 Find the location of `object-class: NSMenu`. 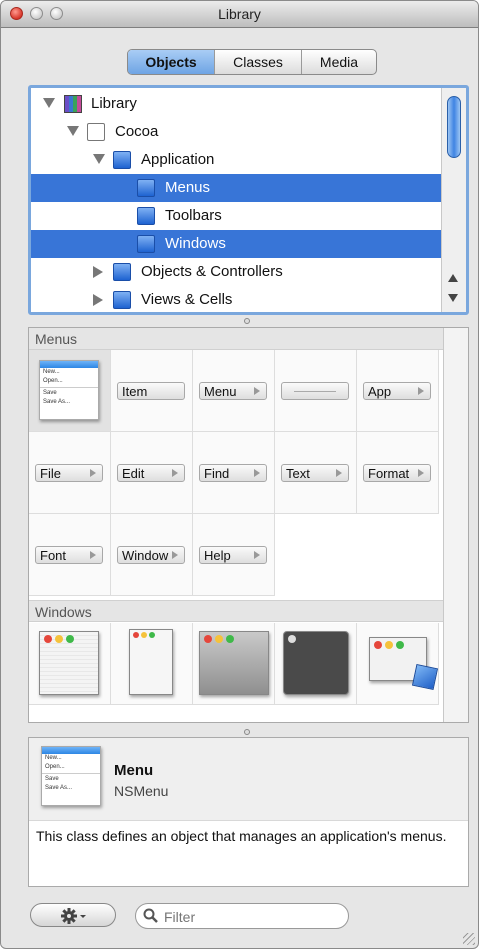

object-class: NSMenu is located at coordinates (141, 791).